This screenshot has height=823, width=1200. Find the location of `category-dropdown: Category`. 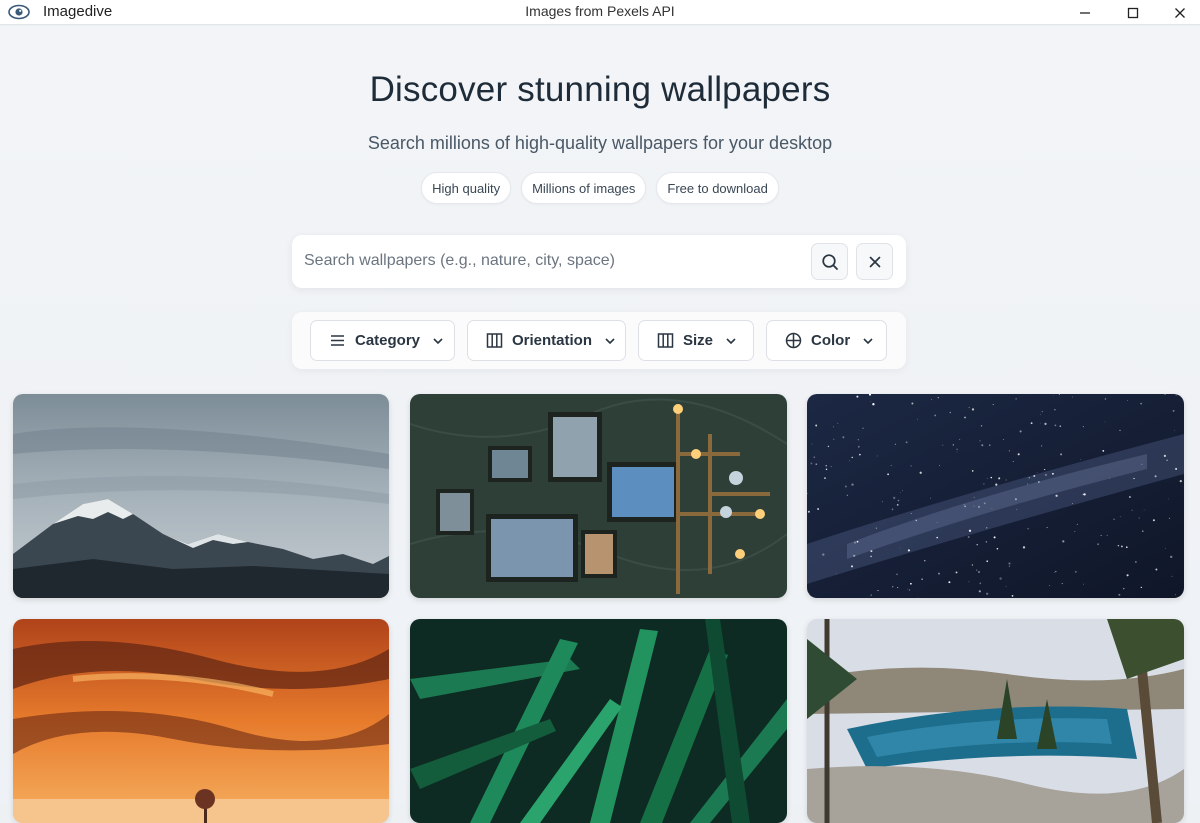

category-dropdown: Category is located at coordinates (382, 340).